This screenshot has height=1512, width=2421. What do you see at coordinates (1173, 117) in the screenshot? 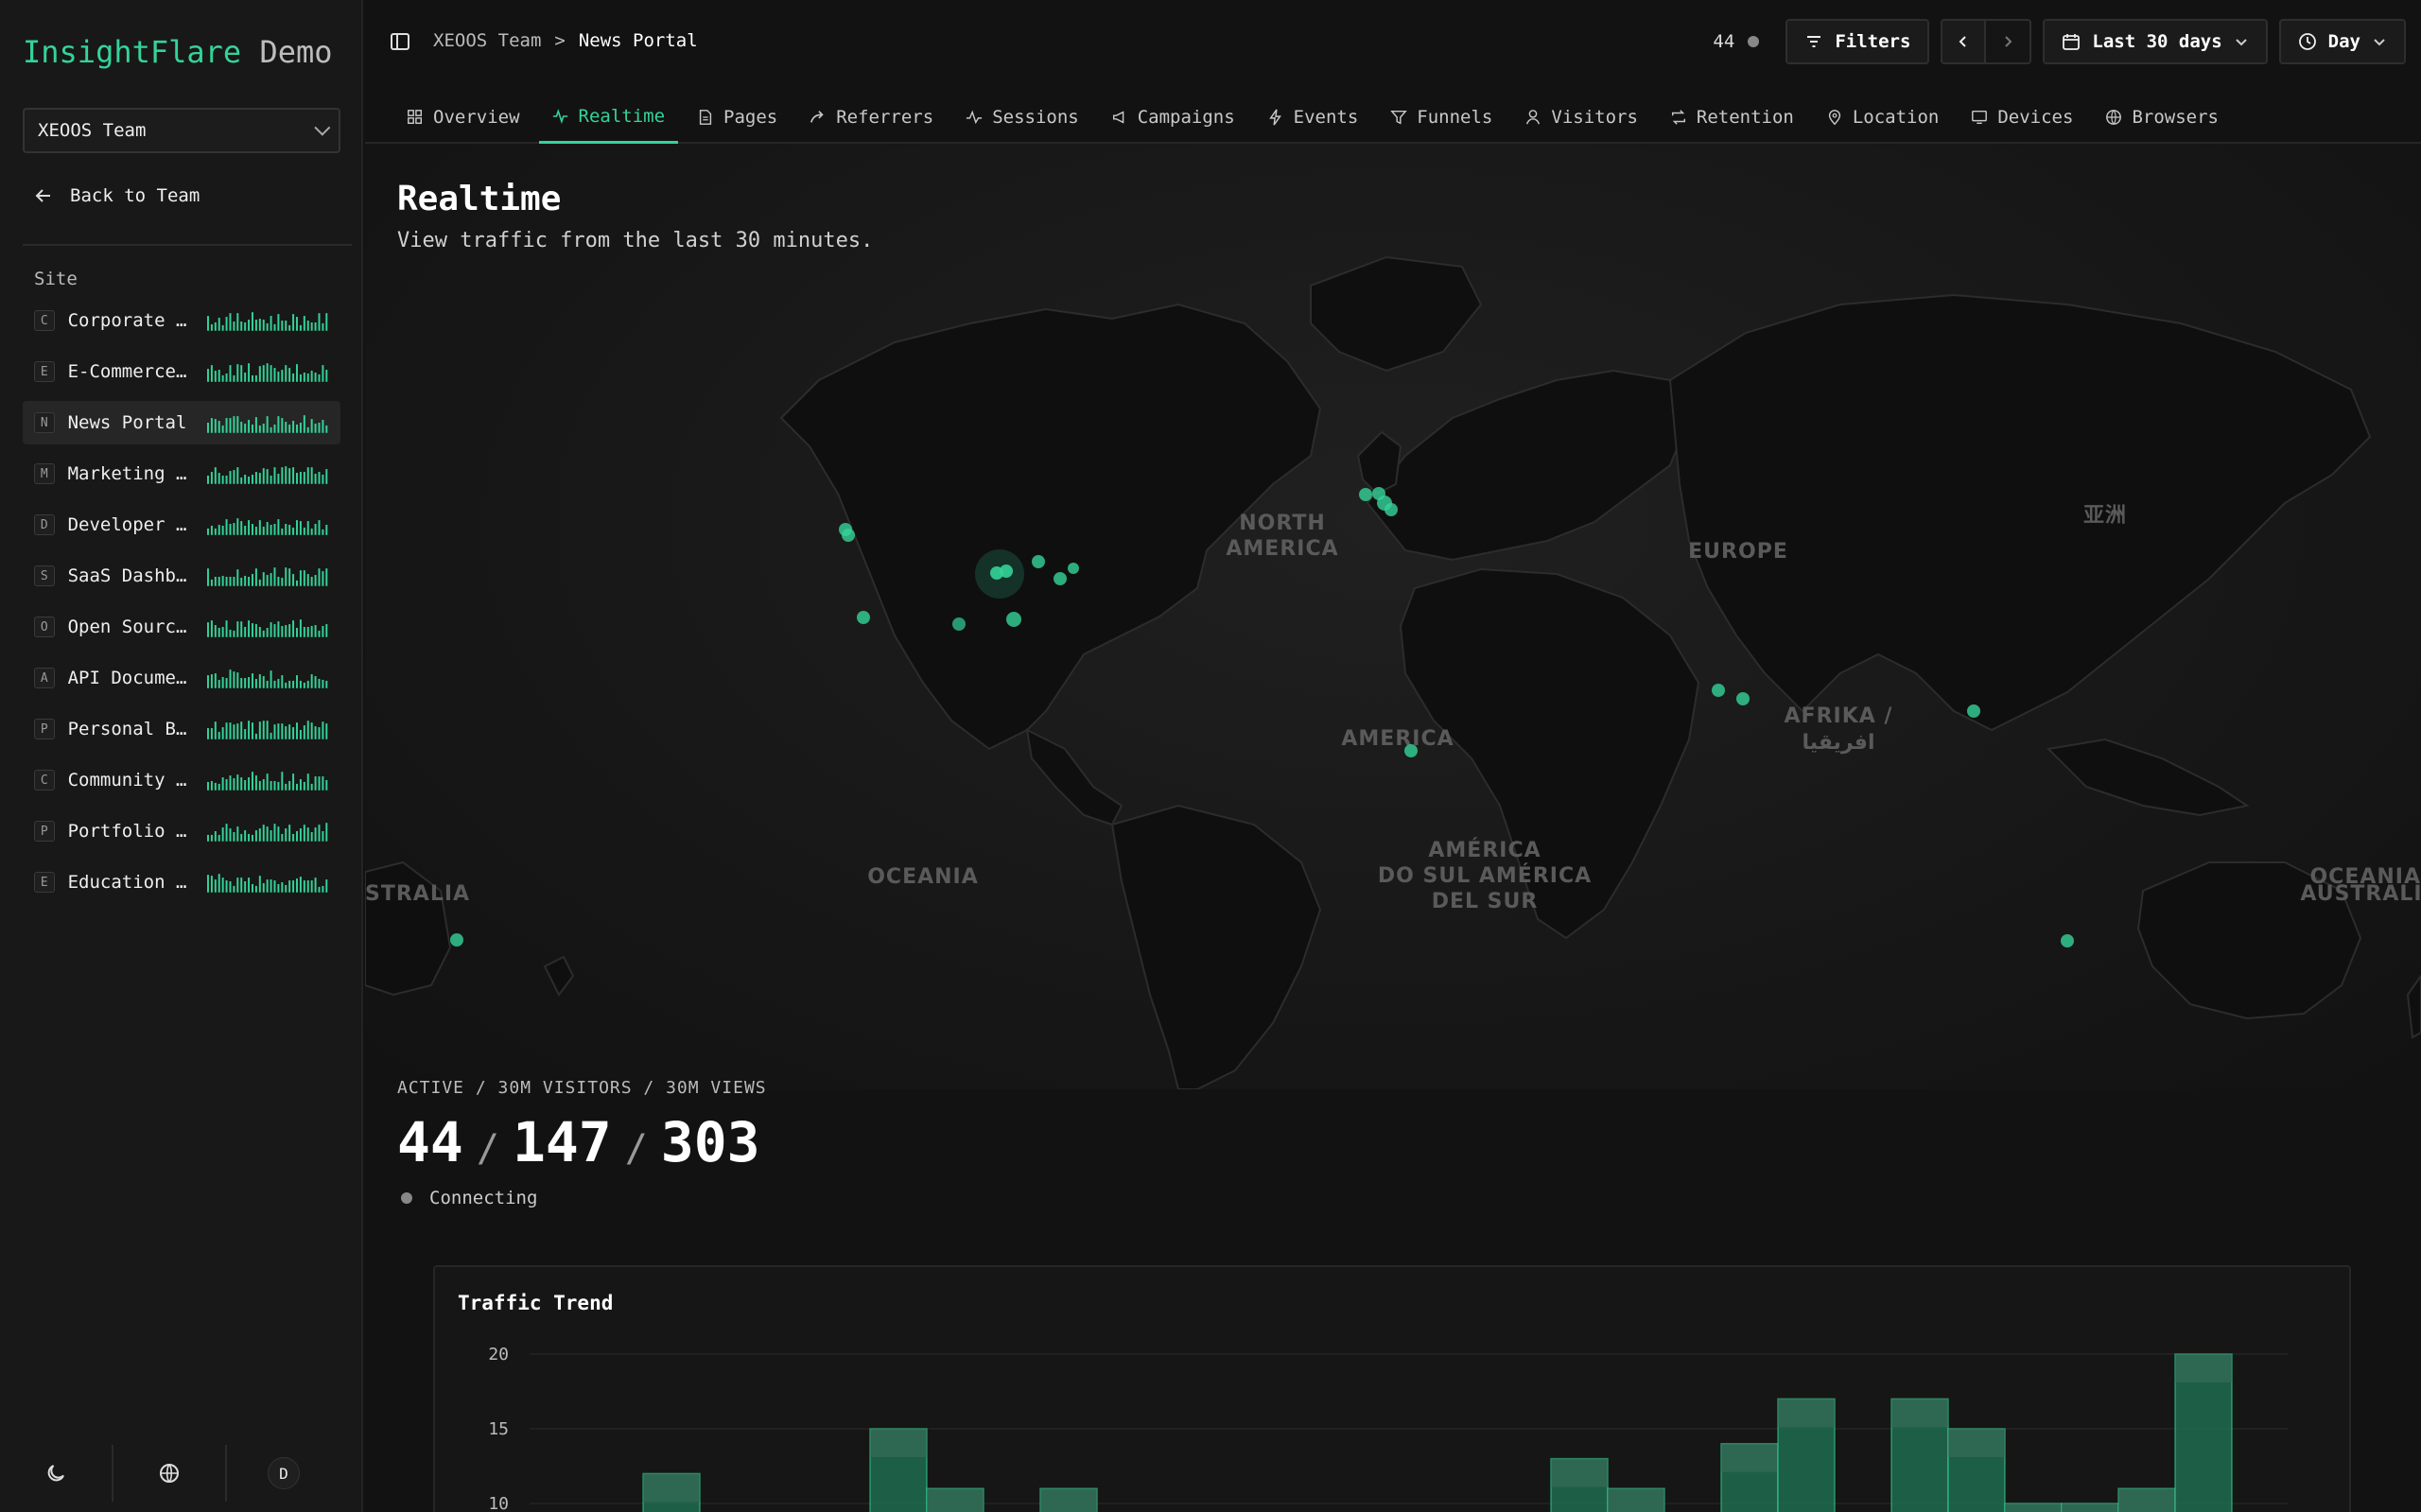
I see `tab-campaigns: Campaigns` at bounding box center [1173, 117].